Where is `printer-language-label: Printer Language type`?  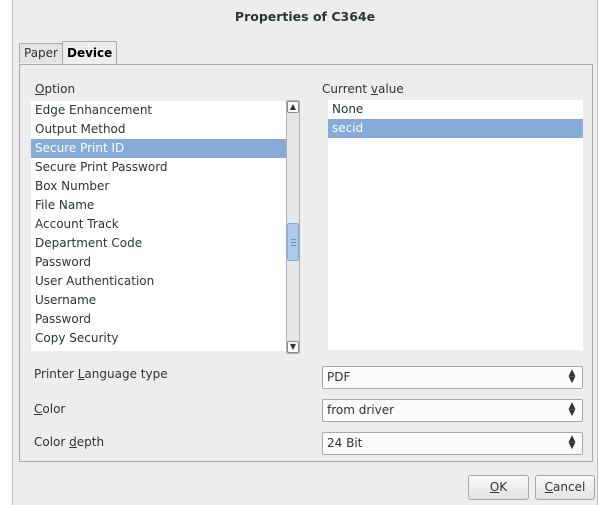 printer-language-label: Printer Language type is located at coordinates (101, 374).